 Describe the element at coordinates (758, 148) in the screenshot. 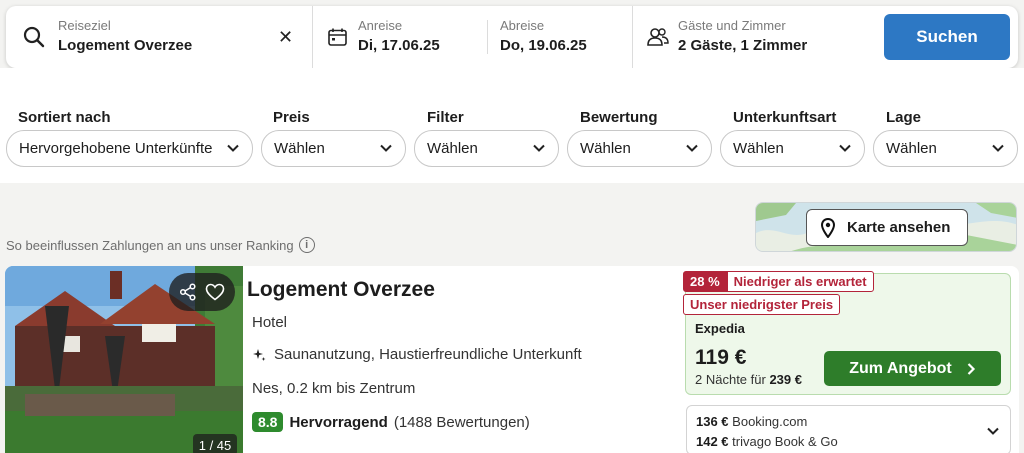

I see `property-type-select-value: Wählen` at that location.